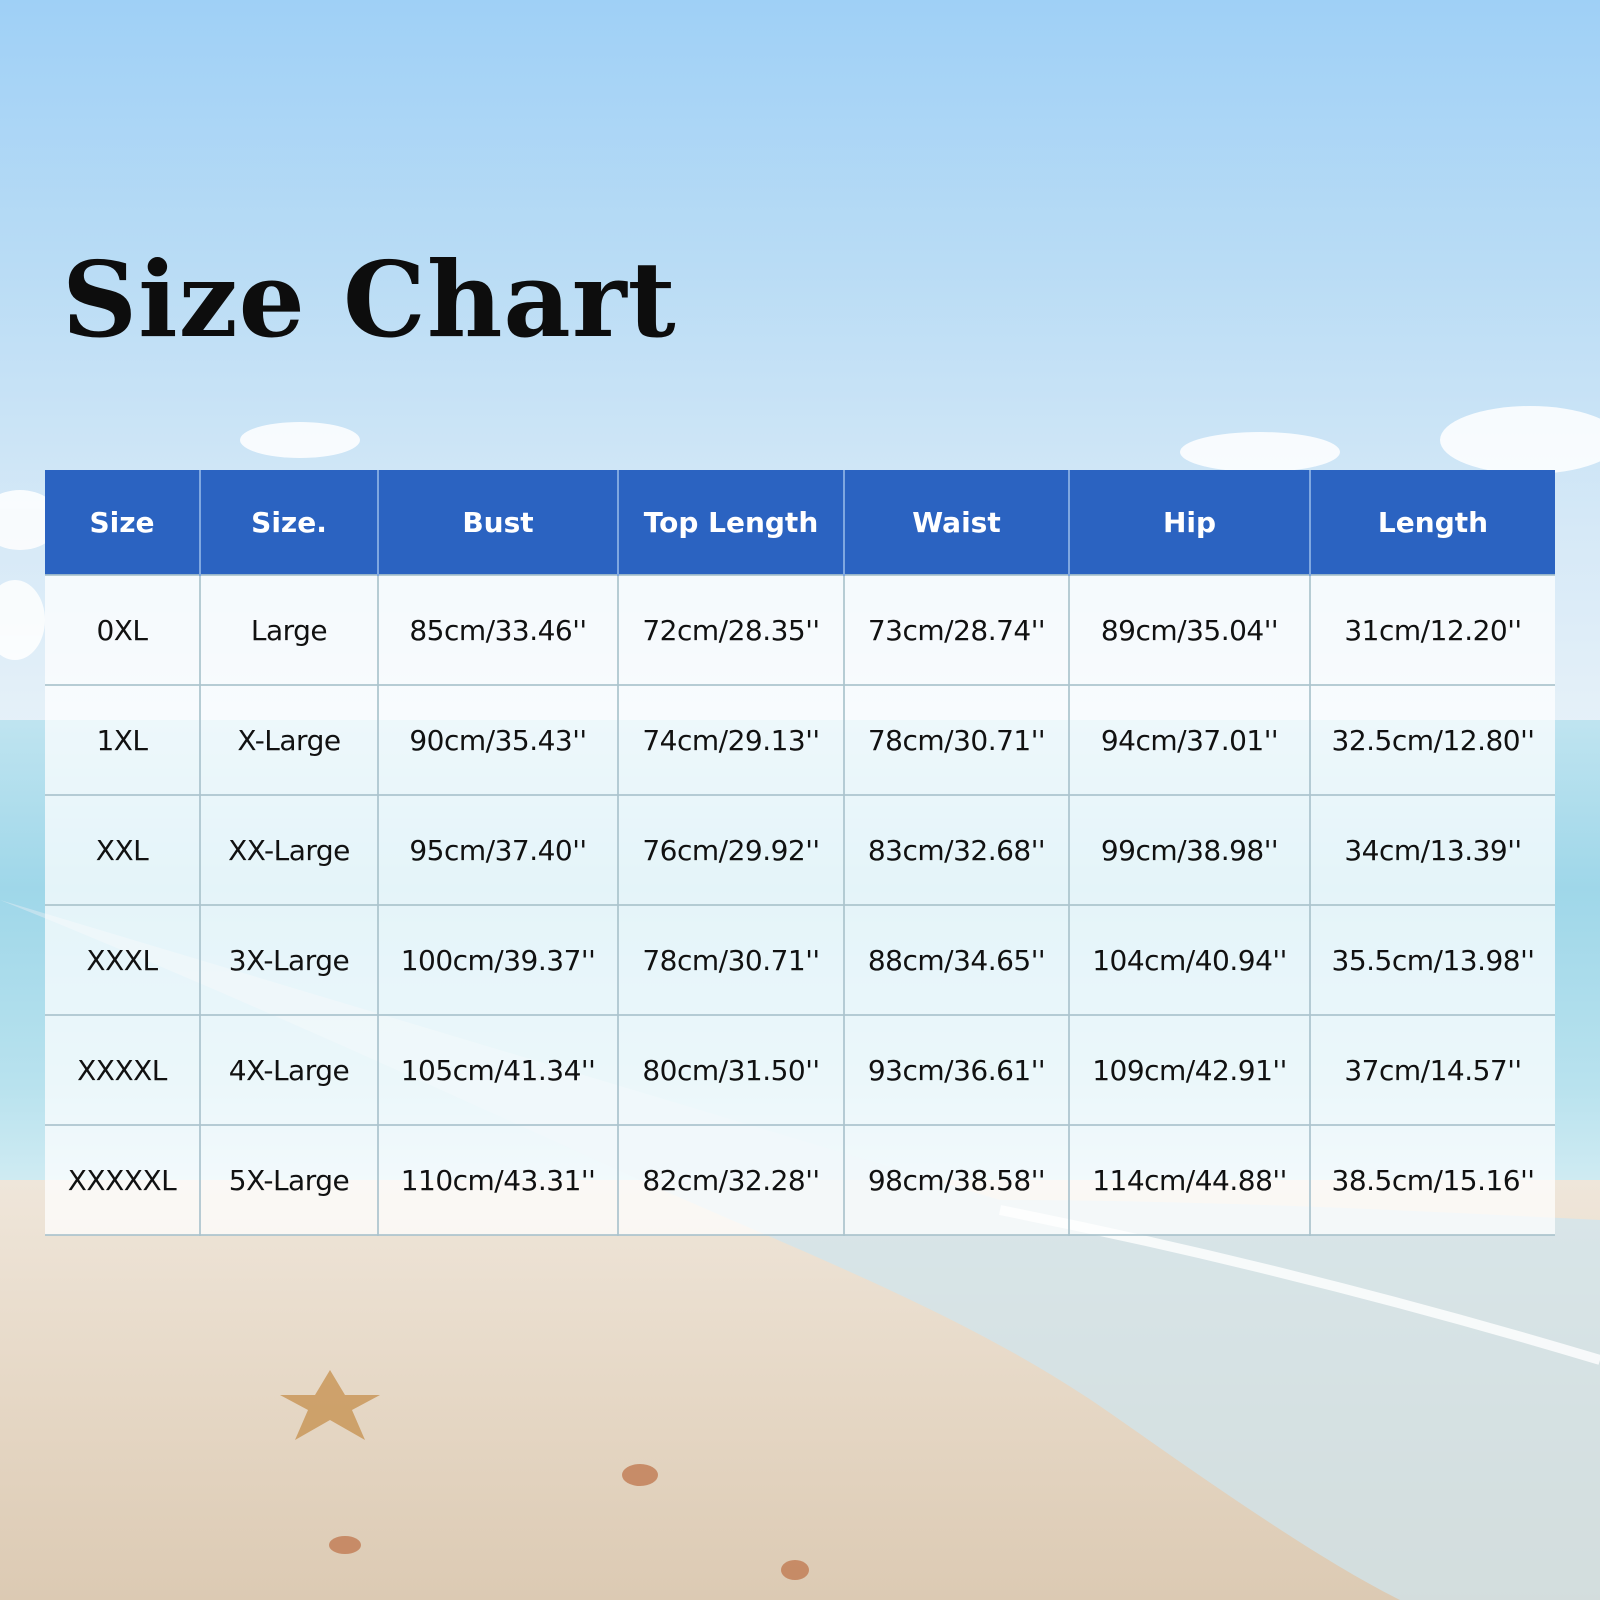  I want to click on table-cell: Large, so click(289, 630).